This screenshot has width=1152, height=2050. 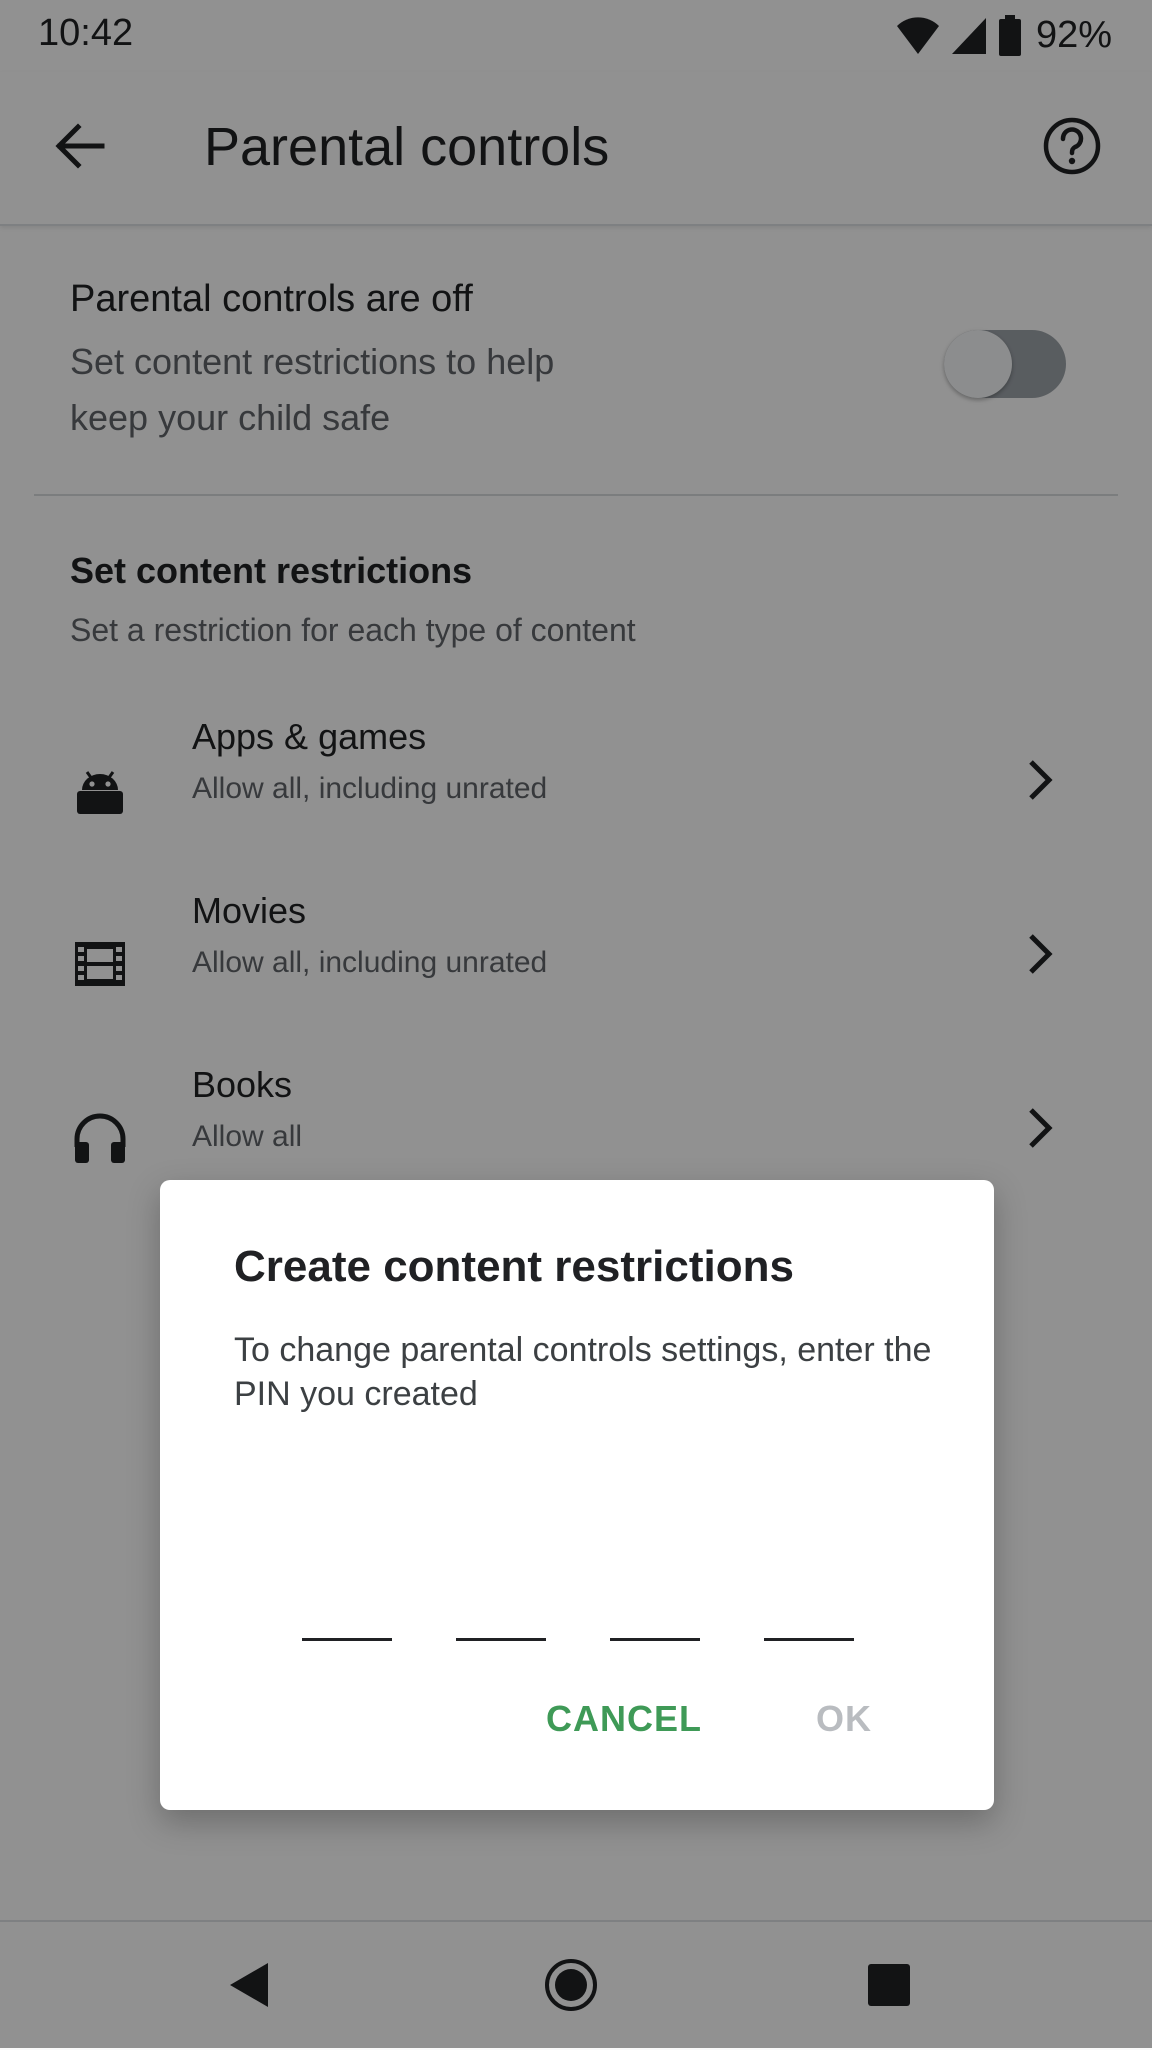 I want to click on pin-entry, so click(x=578, y=1609).